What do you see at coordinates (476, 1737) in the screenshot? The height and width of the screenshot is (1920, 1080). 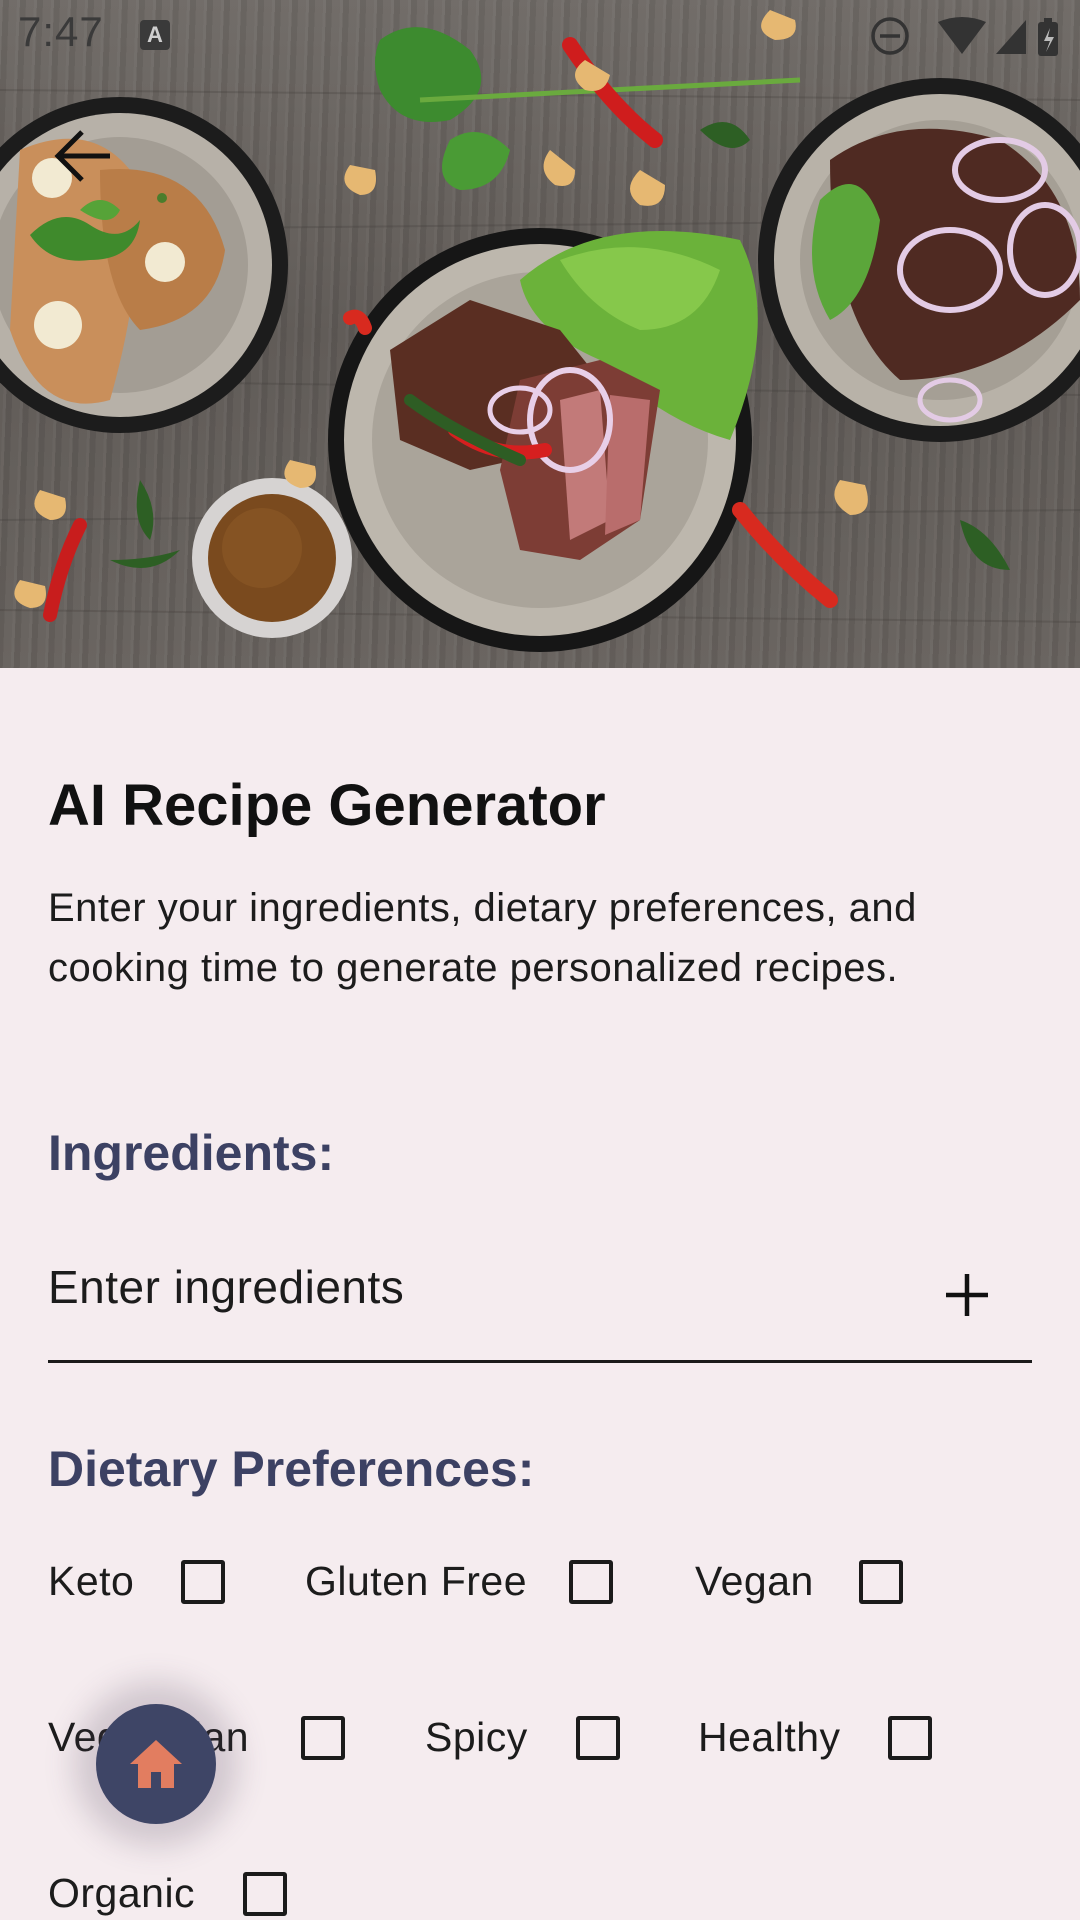 I see `pref-label: Spicy` at bounding box center [476, 1737].